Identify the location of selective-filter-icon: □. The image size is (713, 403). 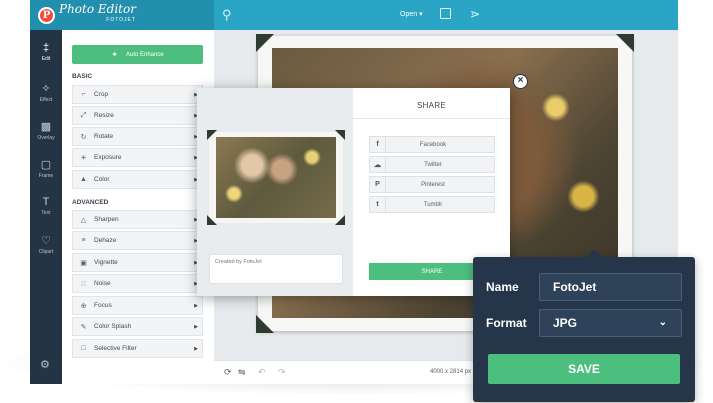
(83, 348).